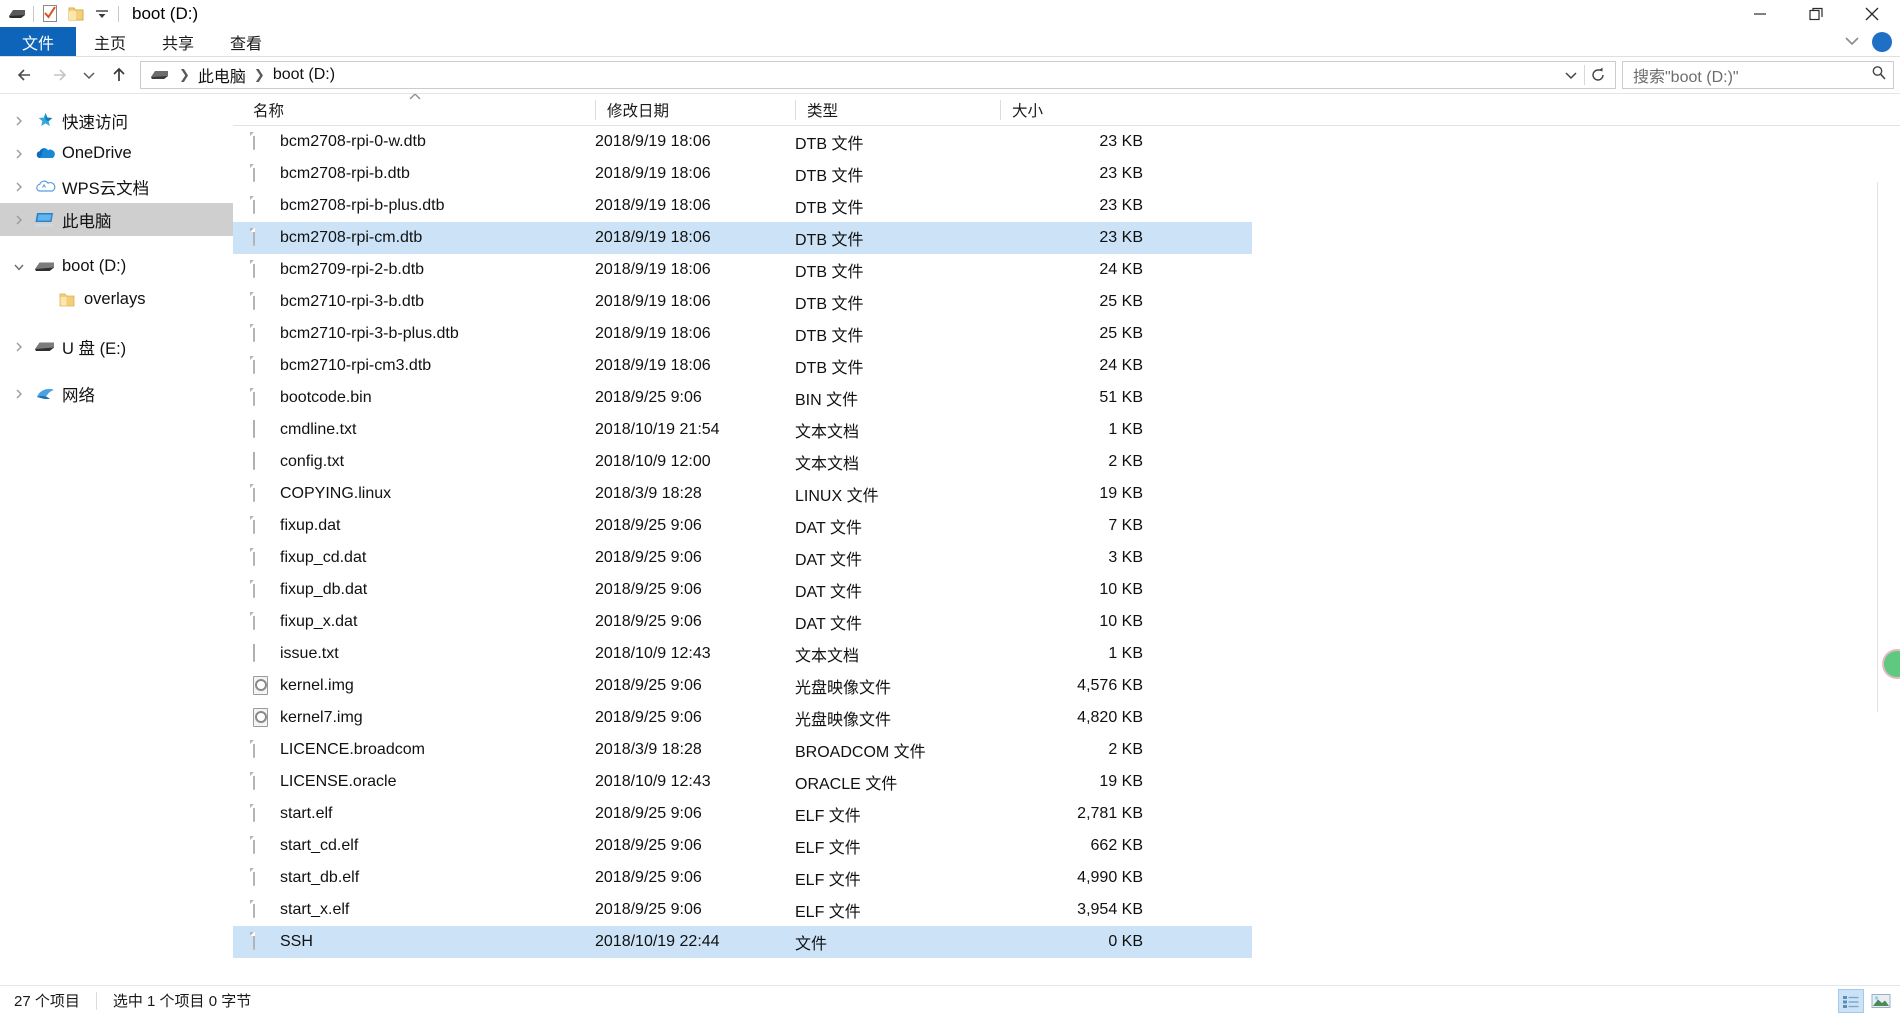 This screenshot has height=1020, width=1900. What do you see at coordinates (1881, 1001) in the screenshot?
I see `large-icons-view-button` at bounding box center [1881, 1001].